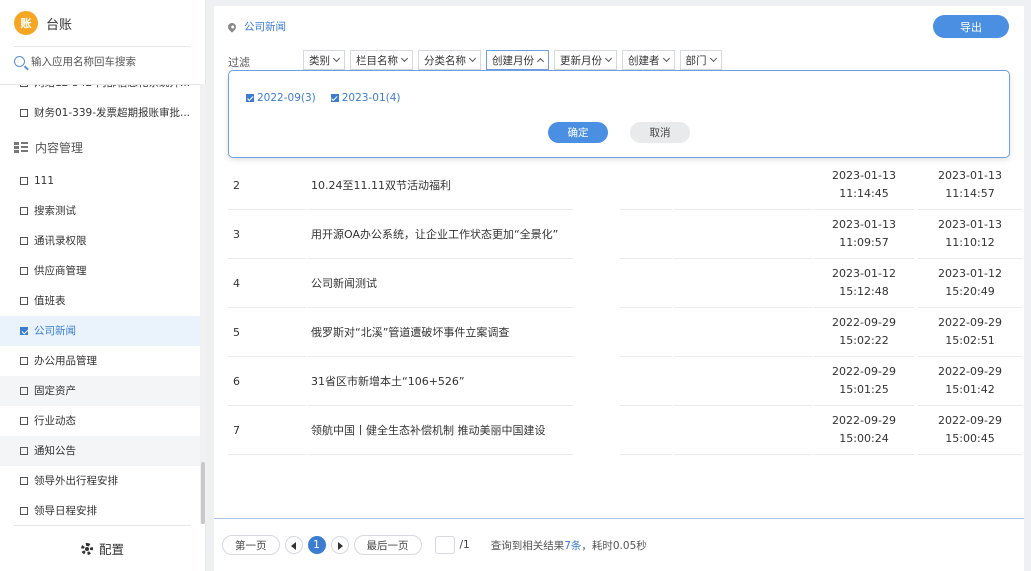 This screenshot has width=1031, height=571. What do you see at coordinates (387, 545) in the screenshot?
I see `last-page-button: 最后一页` at bounding box center [387, 545].